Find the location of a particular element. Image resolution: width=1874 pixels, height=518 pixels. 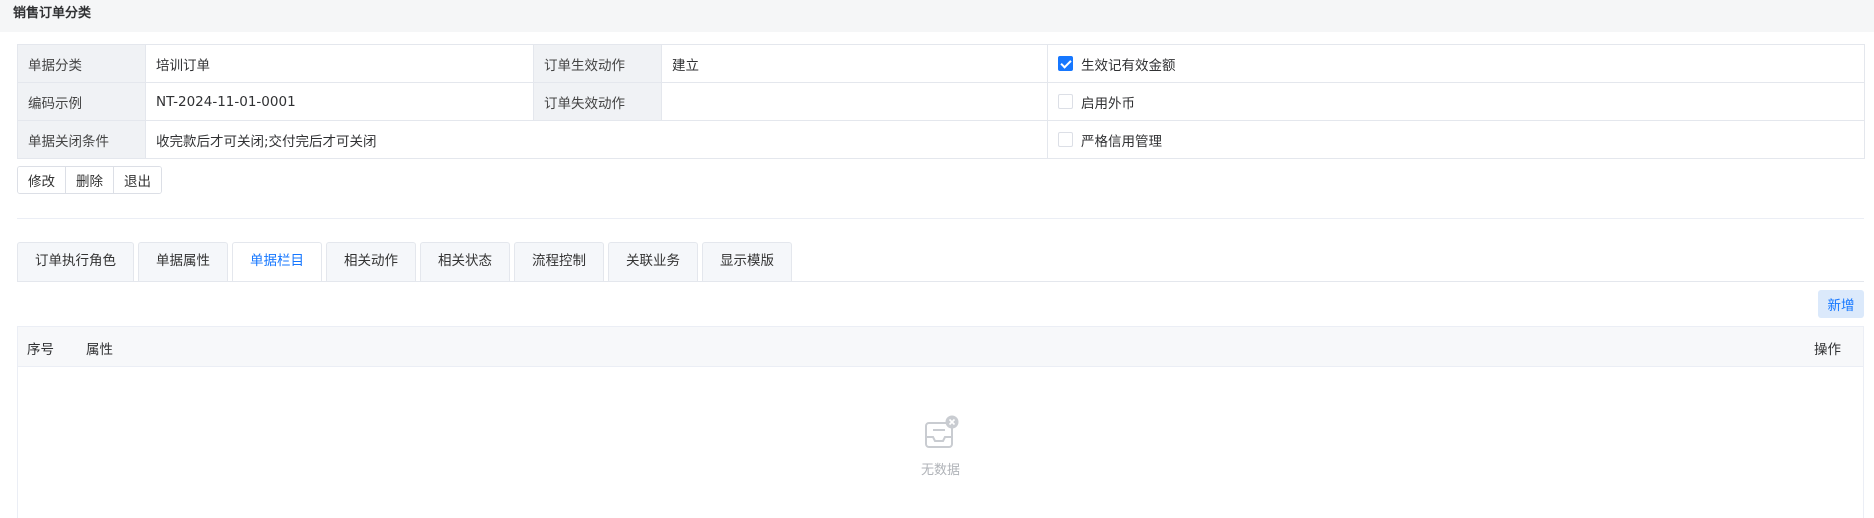

tab-related-status: 相关状态 is located at coordinates (465, 261).